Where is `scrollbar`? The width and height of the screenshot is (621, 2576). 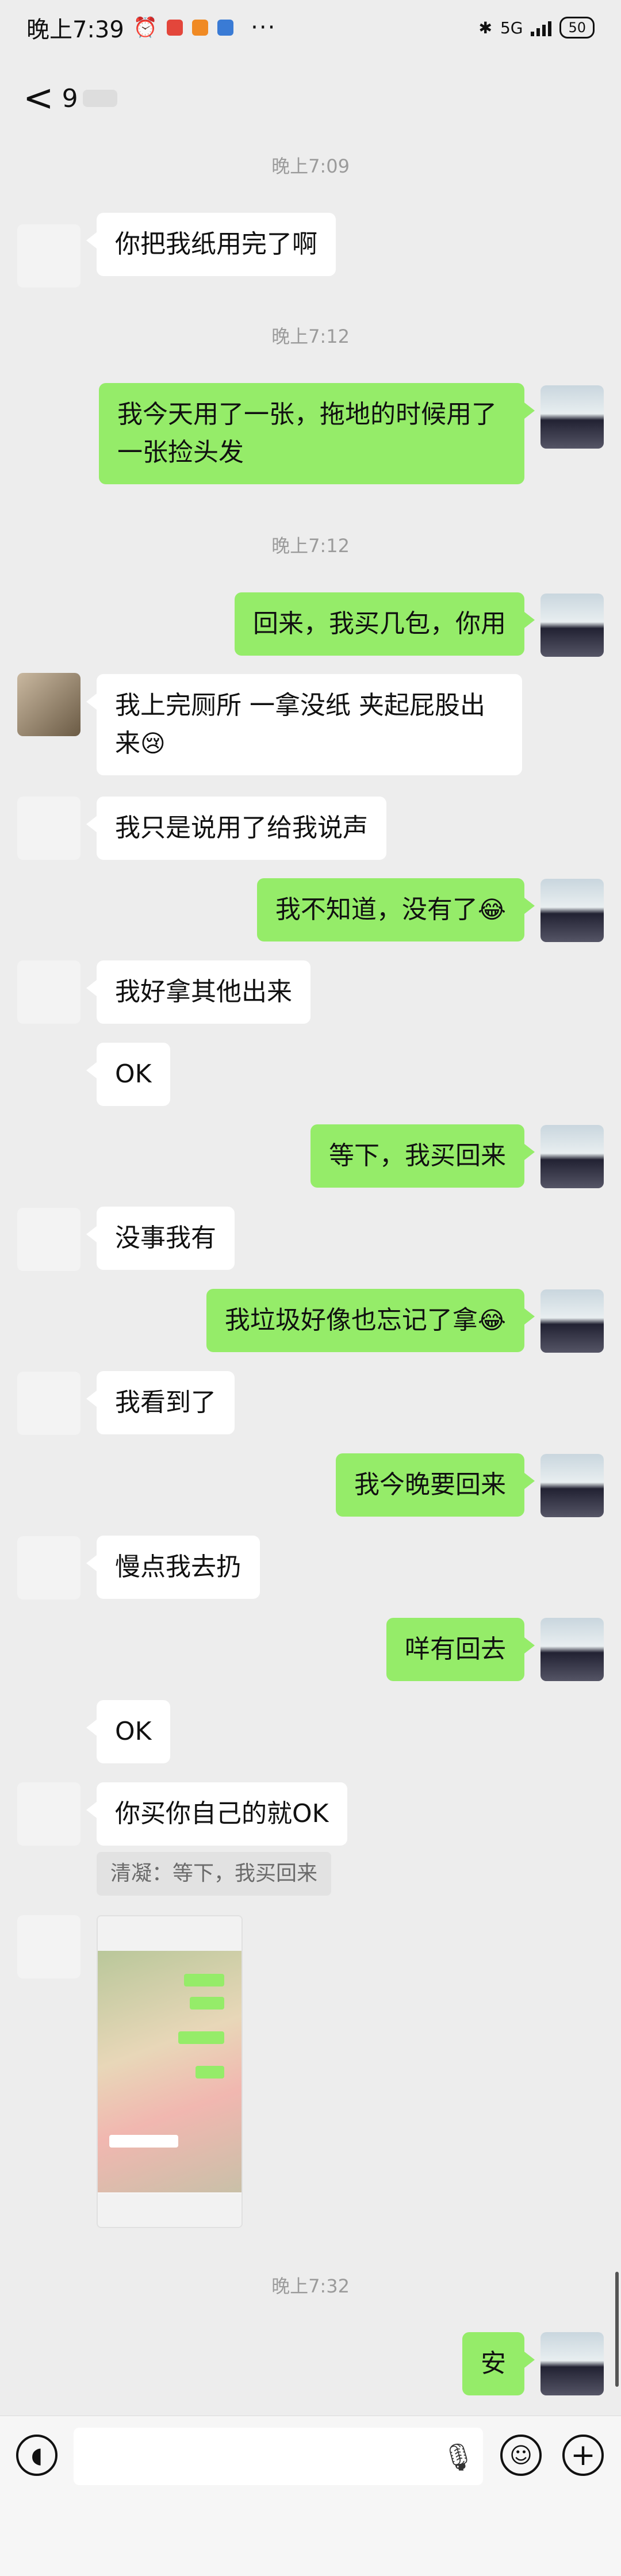 scrollbar is located at coordinates (617, 2329).